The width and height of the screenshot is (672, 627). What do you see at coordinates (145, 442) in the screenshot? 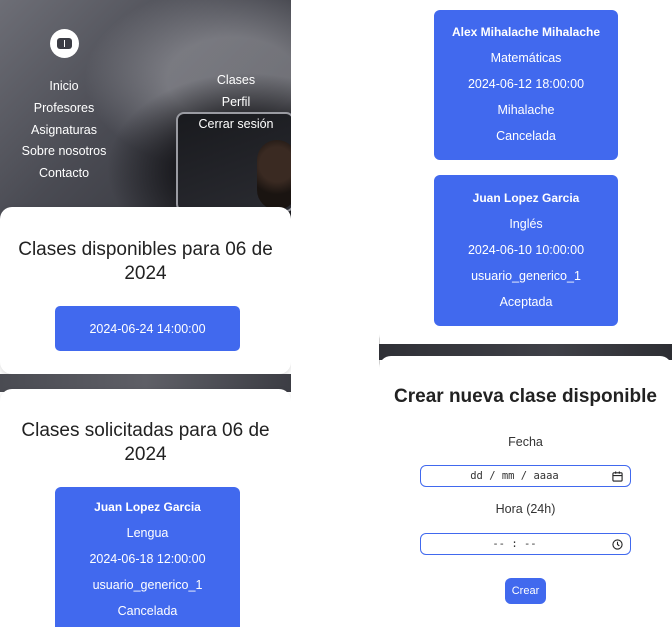
I see `requested-classes-title: Clases solicitadas para 06 de 2024` at bounding box center [145, 442].